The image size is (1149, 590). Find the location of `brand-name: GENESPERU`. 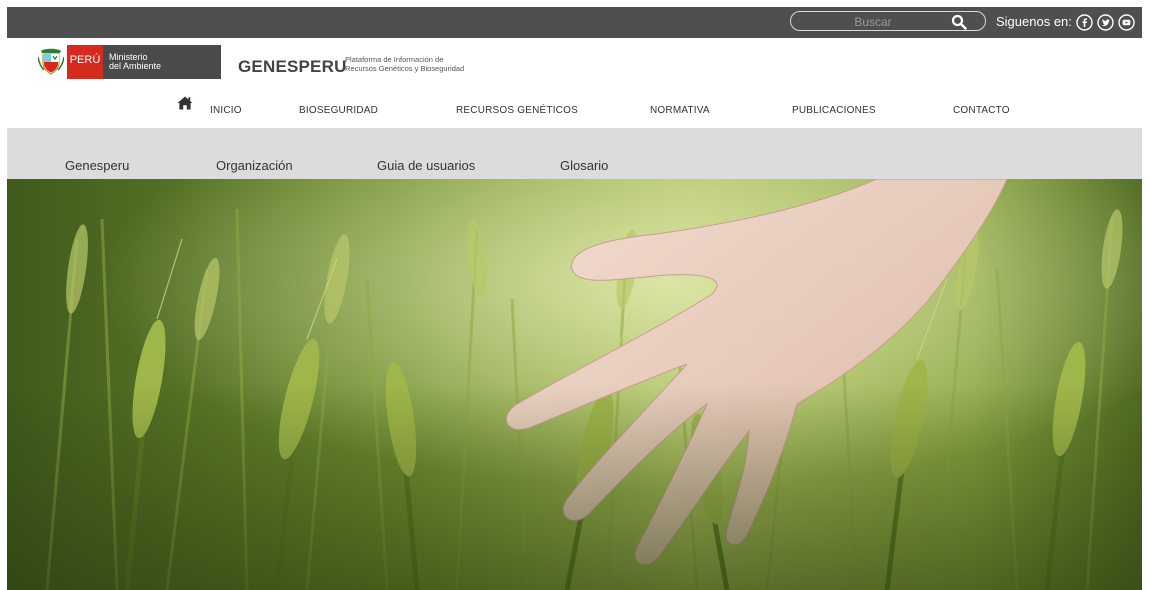

brand-name: GENESPERU is located at coordinates (292, 67).